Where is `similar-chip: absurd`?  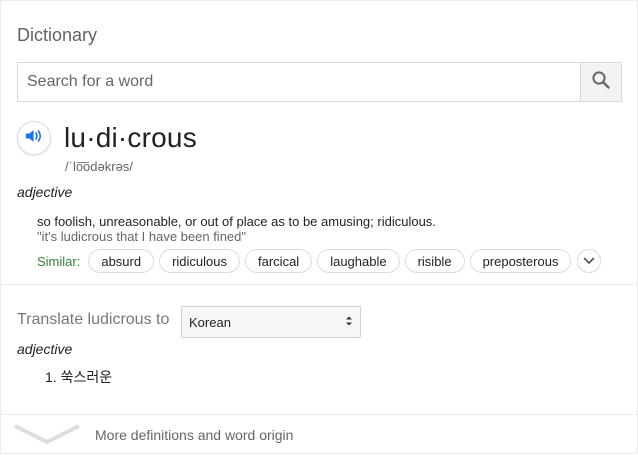 similar-chip: absurd is located at coordinates (121, 261).